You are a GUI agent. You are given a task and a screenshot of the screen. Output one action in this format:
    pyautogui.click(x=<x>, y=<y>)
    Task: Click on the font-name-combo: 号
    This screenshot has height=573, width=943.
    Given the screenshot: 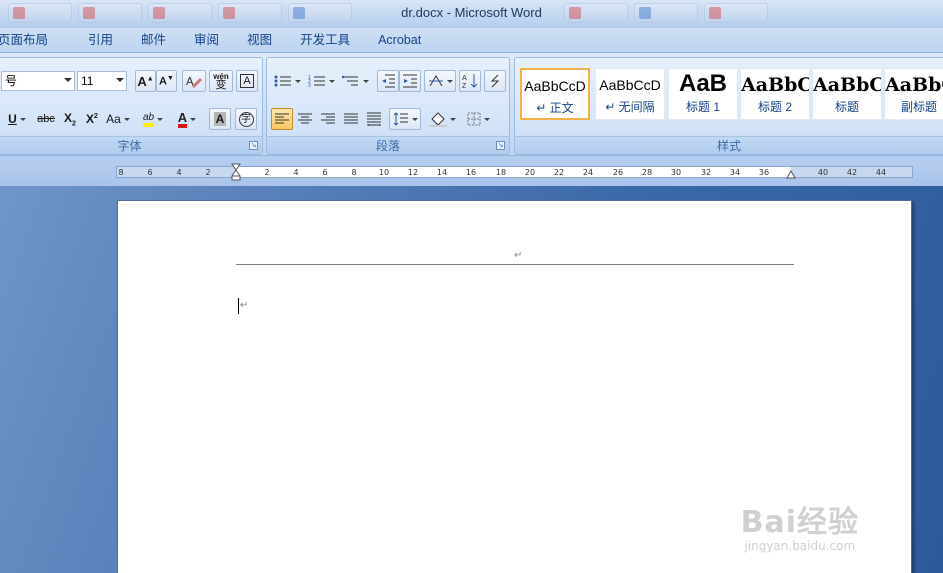 What is the action you would take?
    pyautogui.click(x=38, y=81)
    